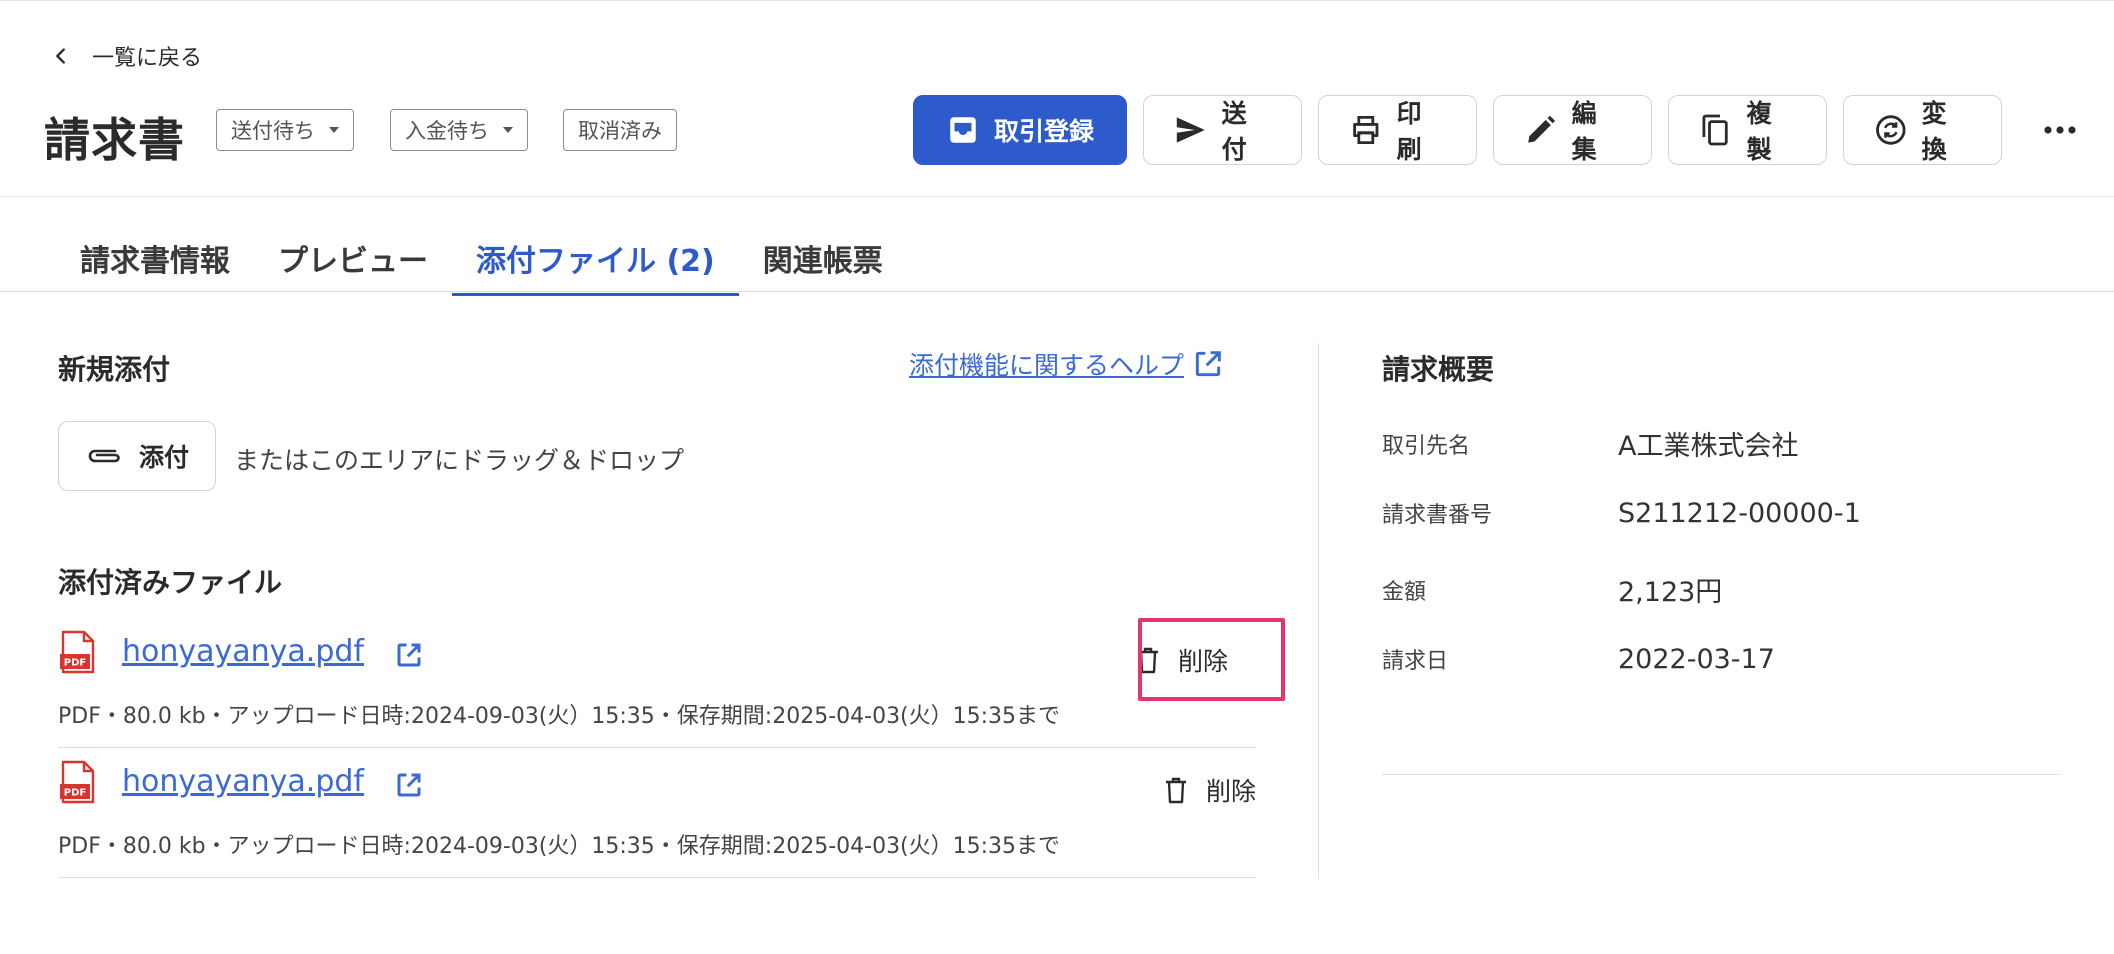 The image size is (2114, 954). What do you see at coordinates (1670, 592) in the screenshot?
I see `summary-value: 2,123円` at bounding box center [1670, 592].